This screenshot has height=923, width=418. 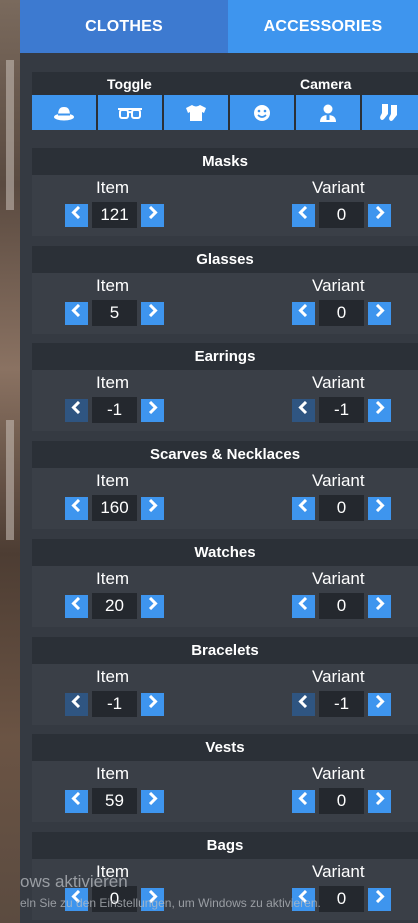 I want to click on section-title: Earrings, so click(x=225, y=356).